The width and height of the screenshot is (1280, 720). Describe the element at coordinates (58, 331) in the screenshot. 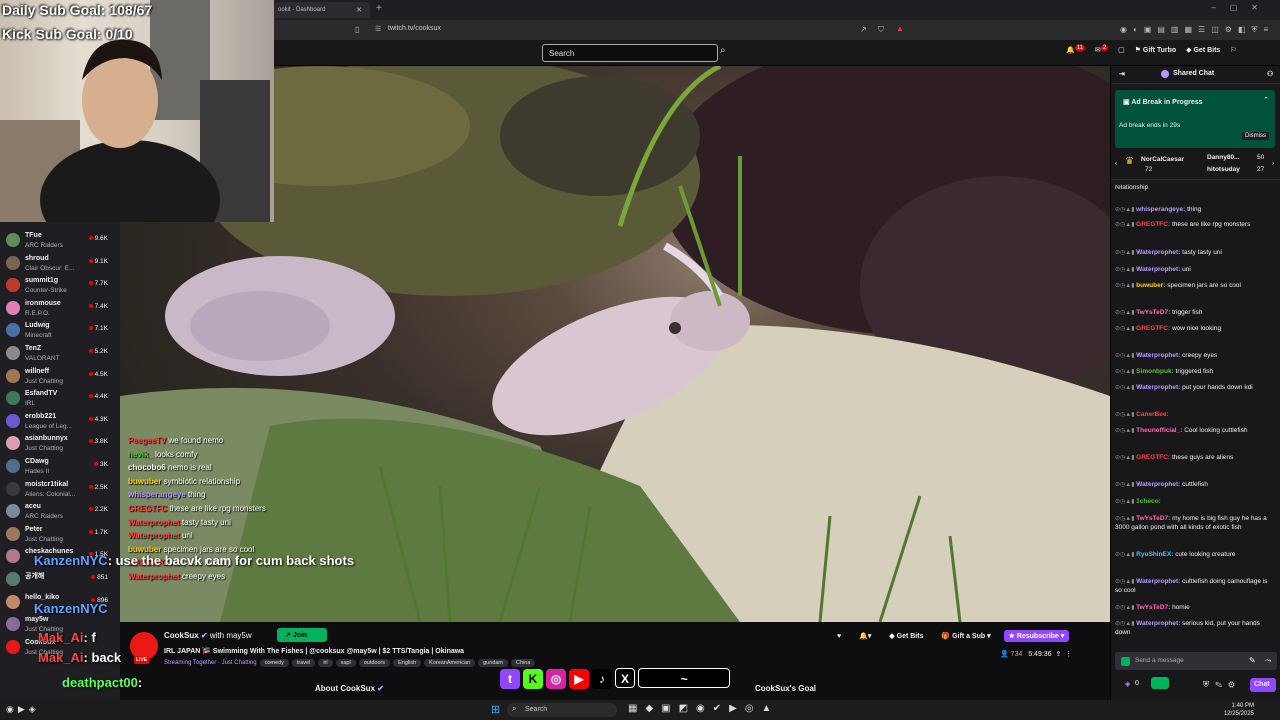

I see `sidebar-channel: Ludwig Minecraft 7.1K` at that location.